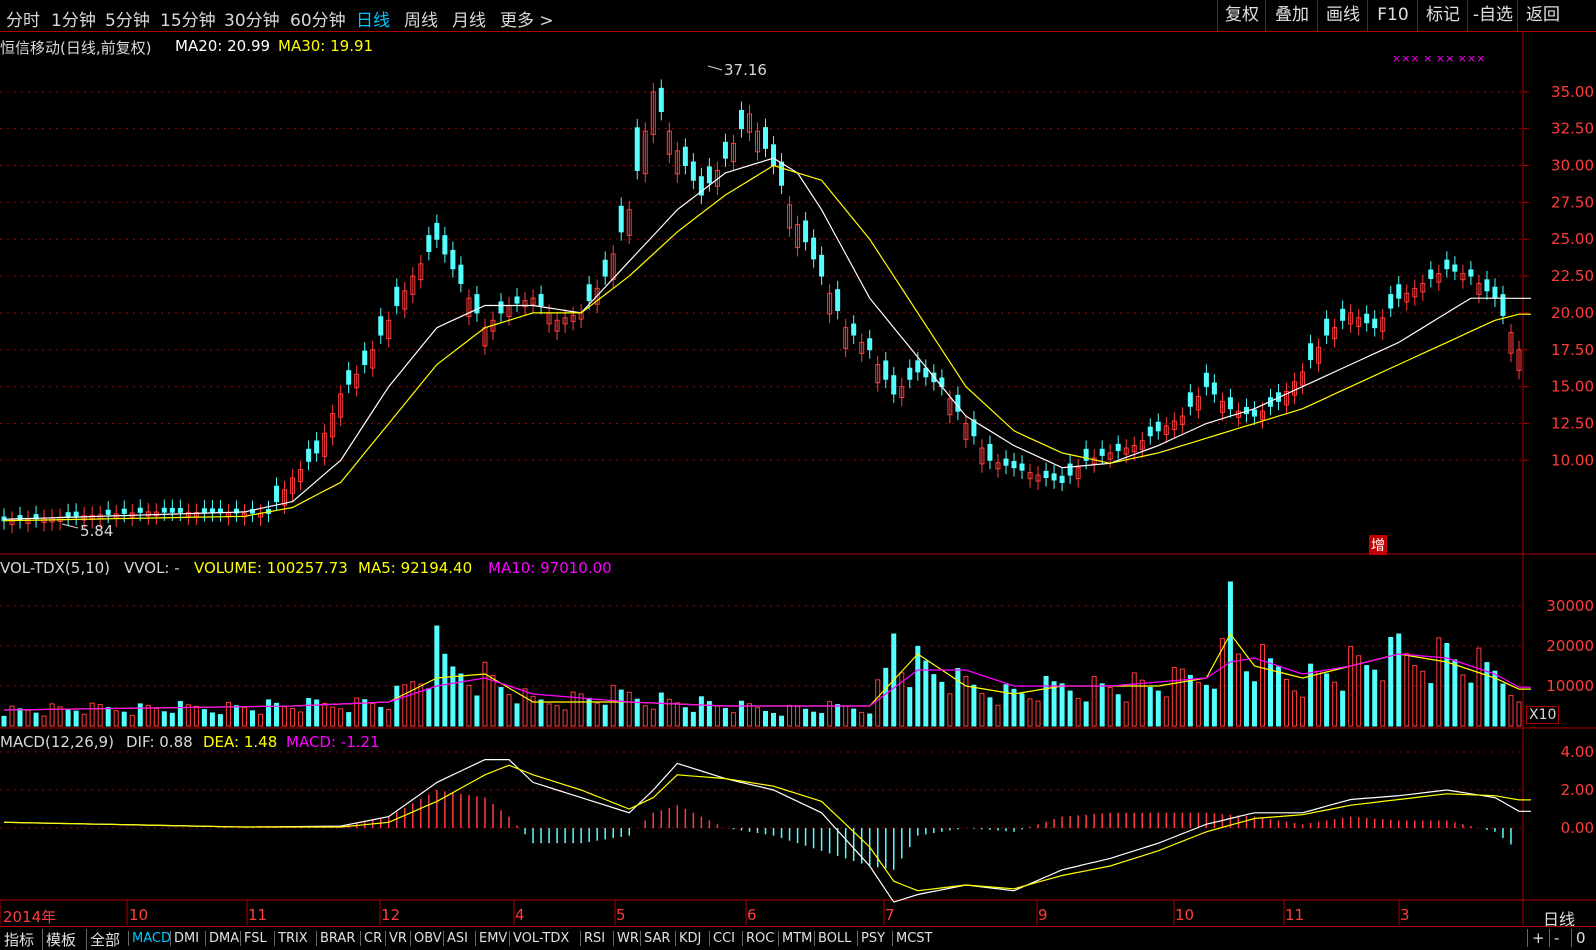 The height and width of the screenshot is (950, 1596). I want to click on zoom-reset-button: 0, so click(1578, 938).